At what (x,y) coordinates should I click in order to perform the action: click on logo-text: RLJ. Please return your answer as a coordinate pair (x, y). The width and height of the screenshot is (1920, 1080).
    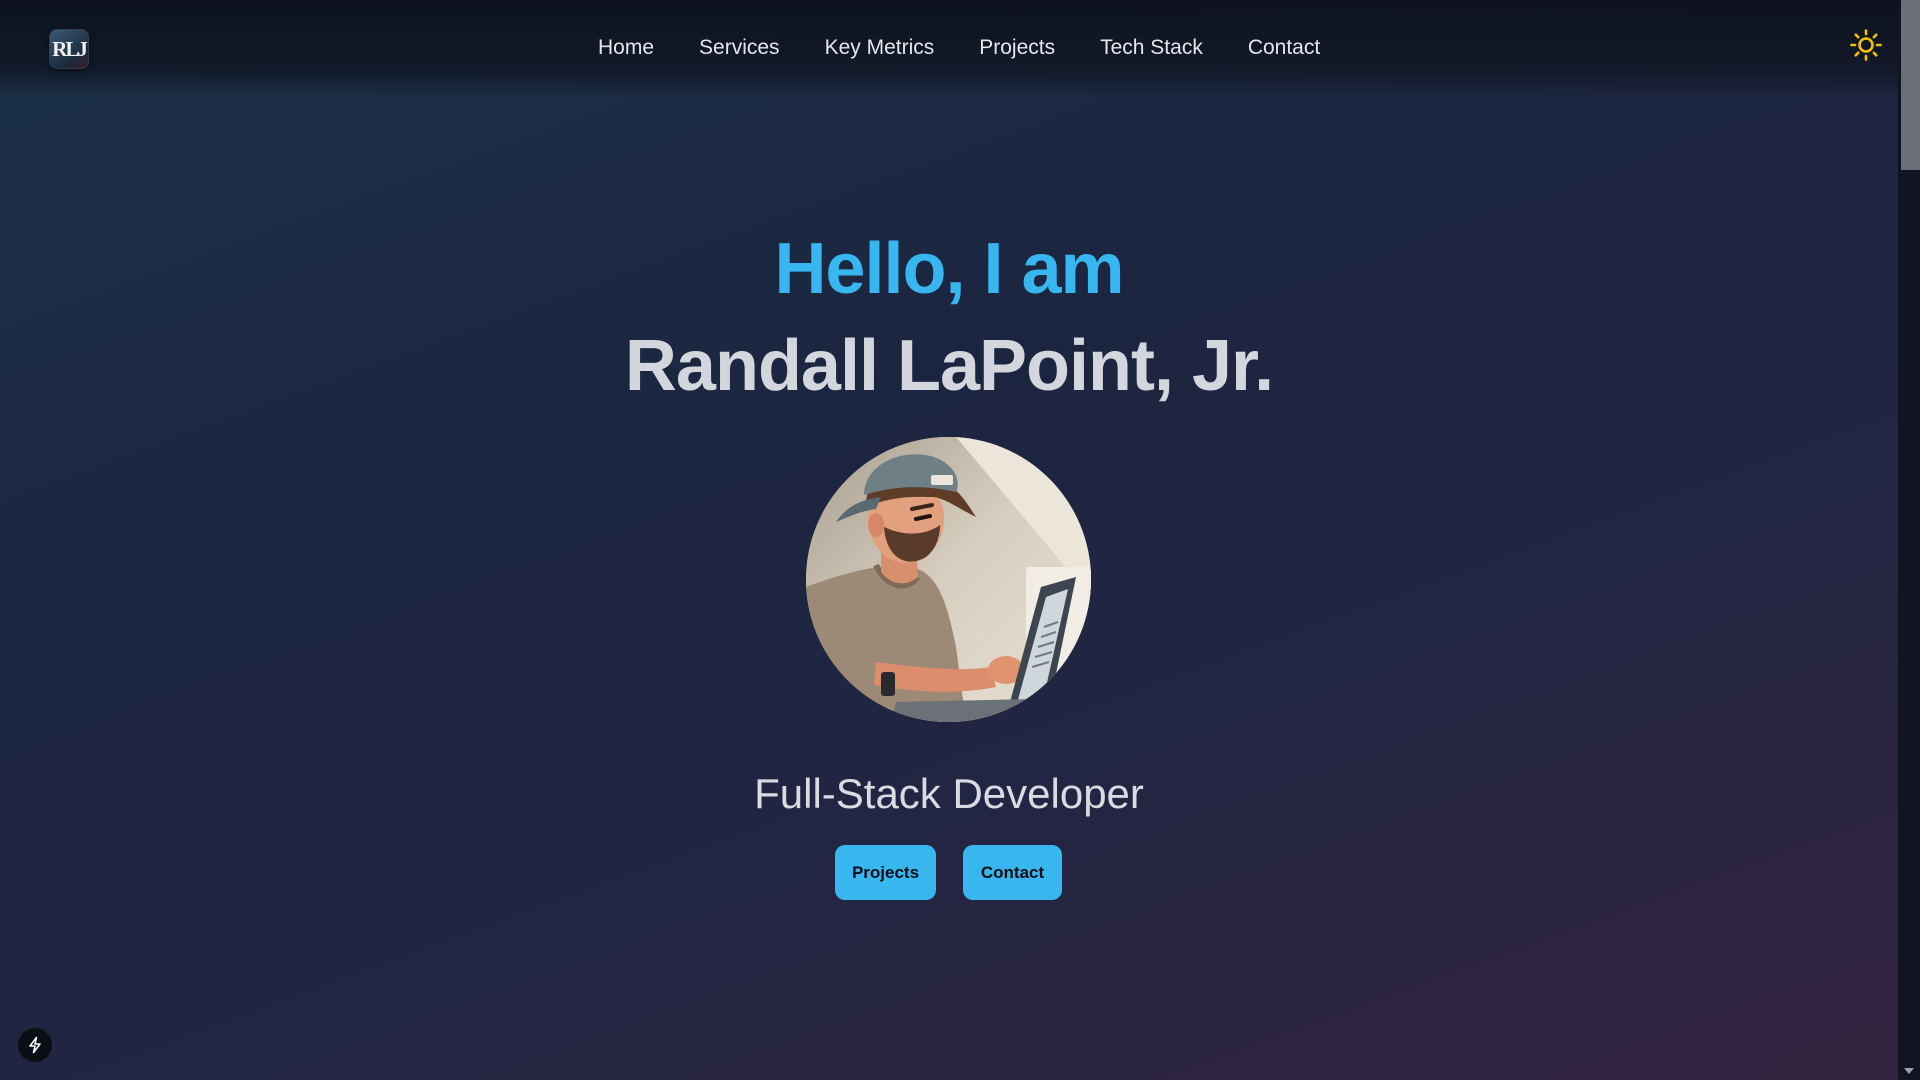
    Looking at the image, I should click on (70, 48).